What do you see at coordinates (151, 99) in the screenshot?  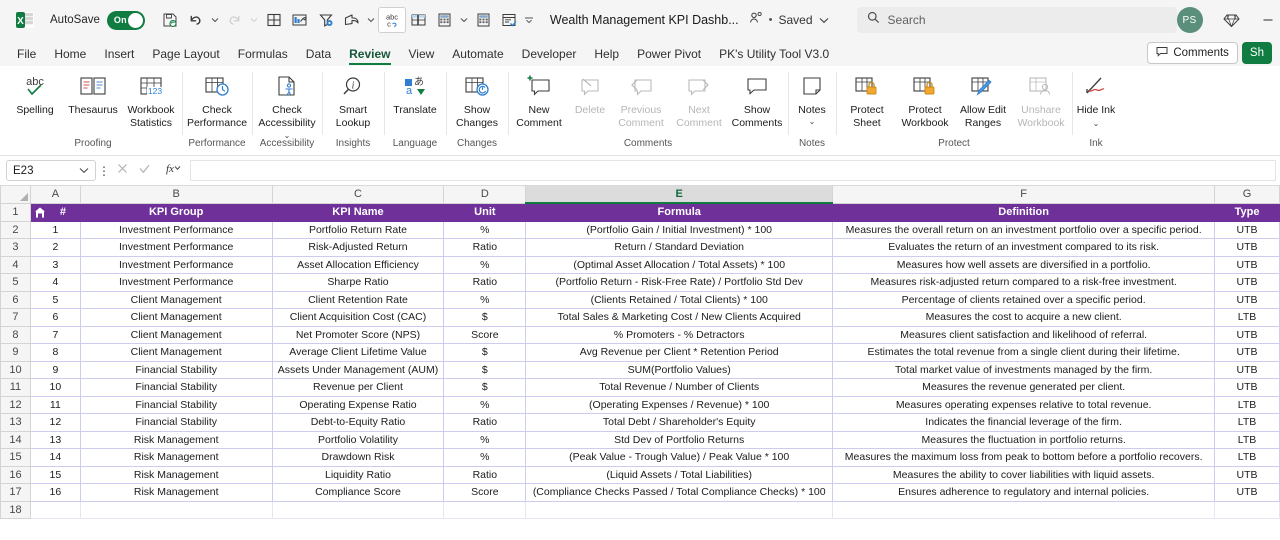 I see `workbook-statistics-button: 123 Workbook Statistics` at bounding box center [151, 99].